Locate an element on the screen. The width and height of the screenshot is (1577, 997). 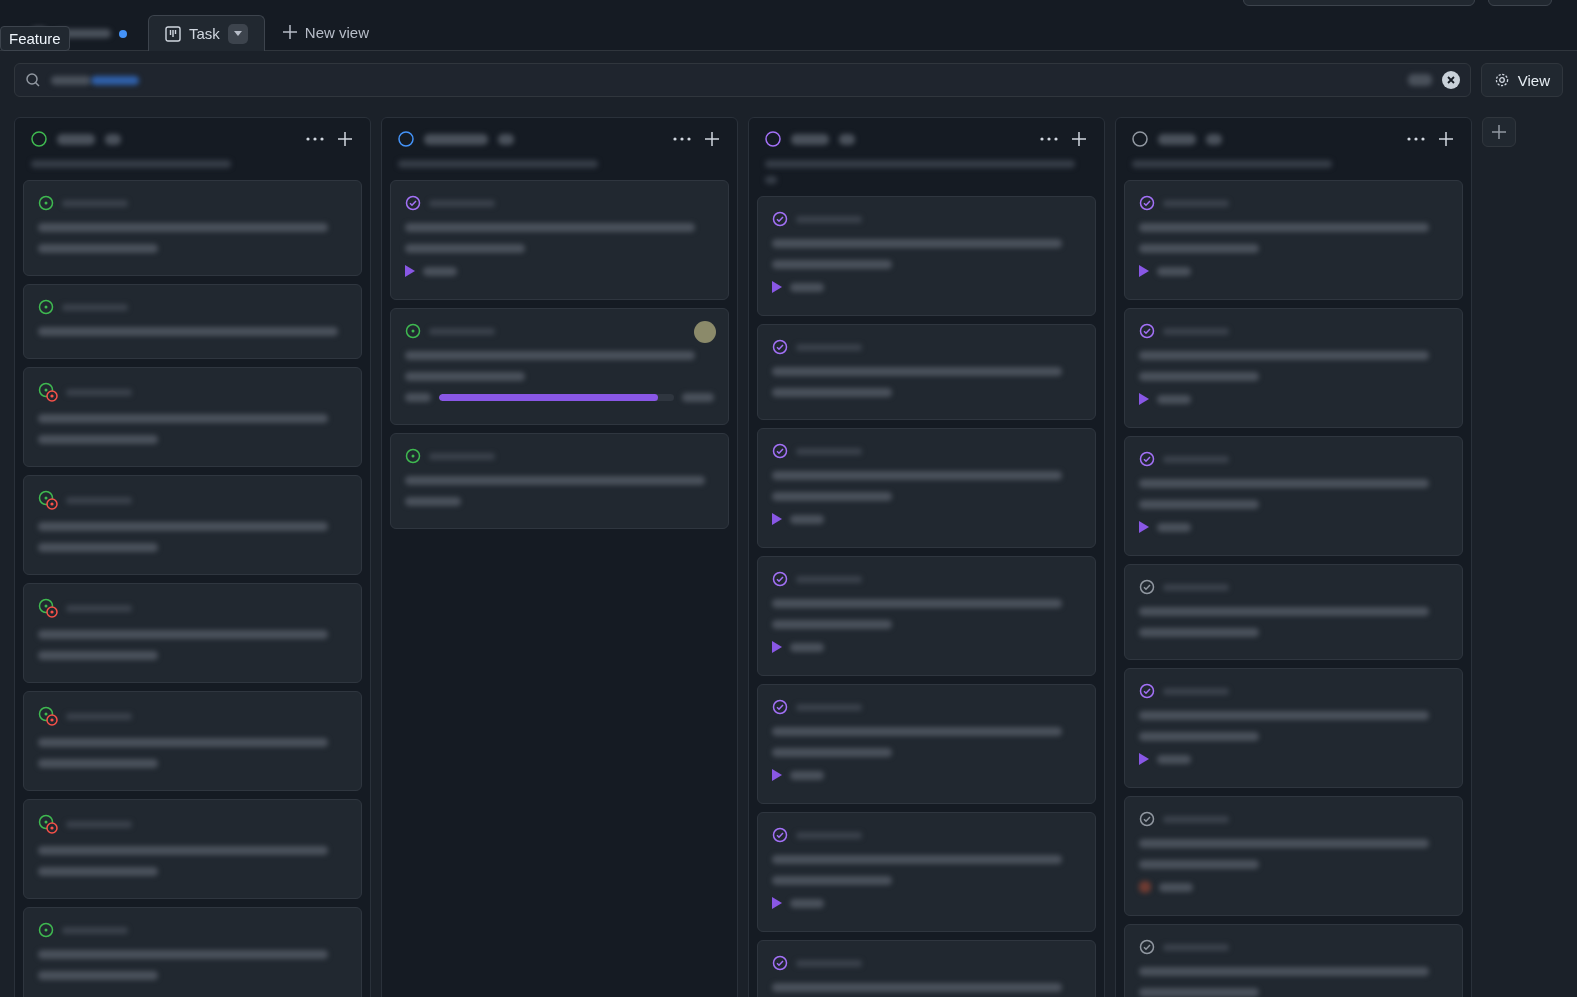
search-icon is located at coordinates (33, 80).